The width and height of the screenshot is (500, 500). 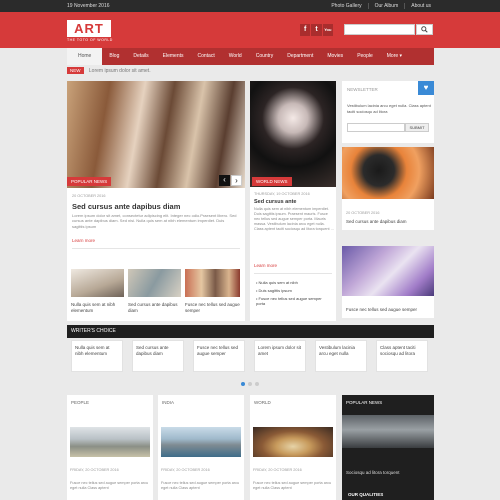 I want to click on thumb-title-3: Fusce nec tellus sed augue semper, so click(x=212, y=307).